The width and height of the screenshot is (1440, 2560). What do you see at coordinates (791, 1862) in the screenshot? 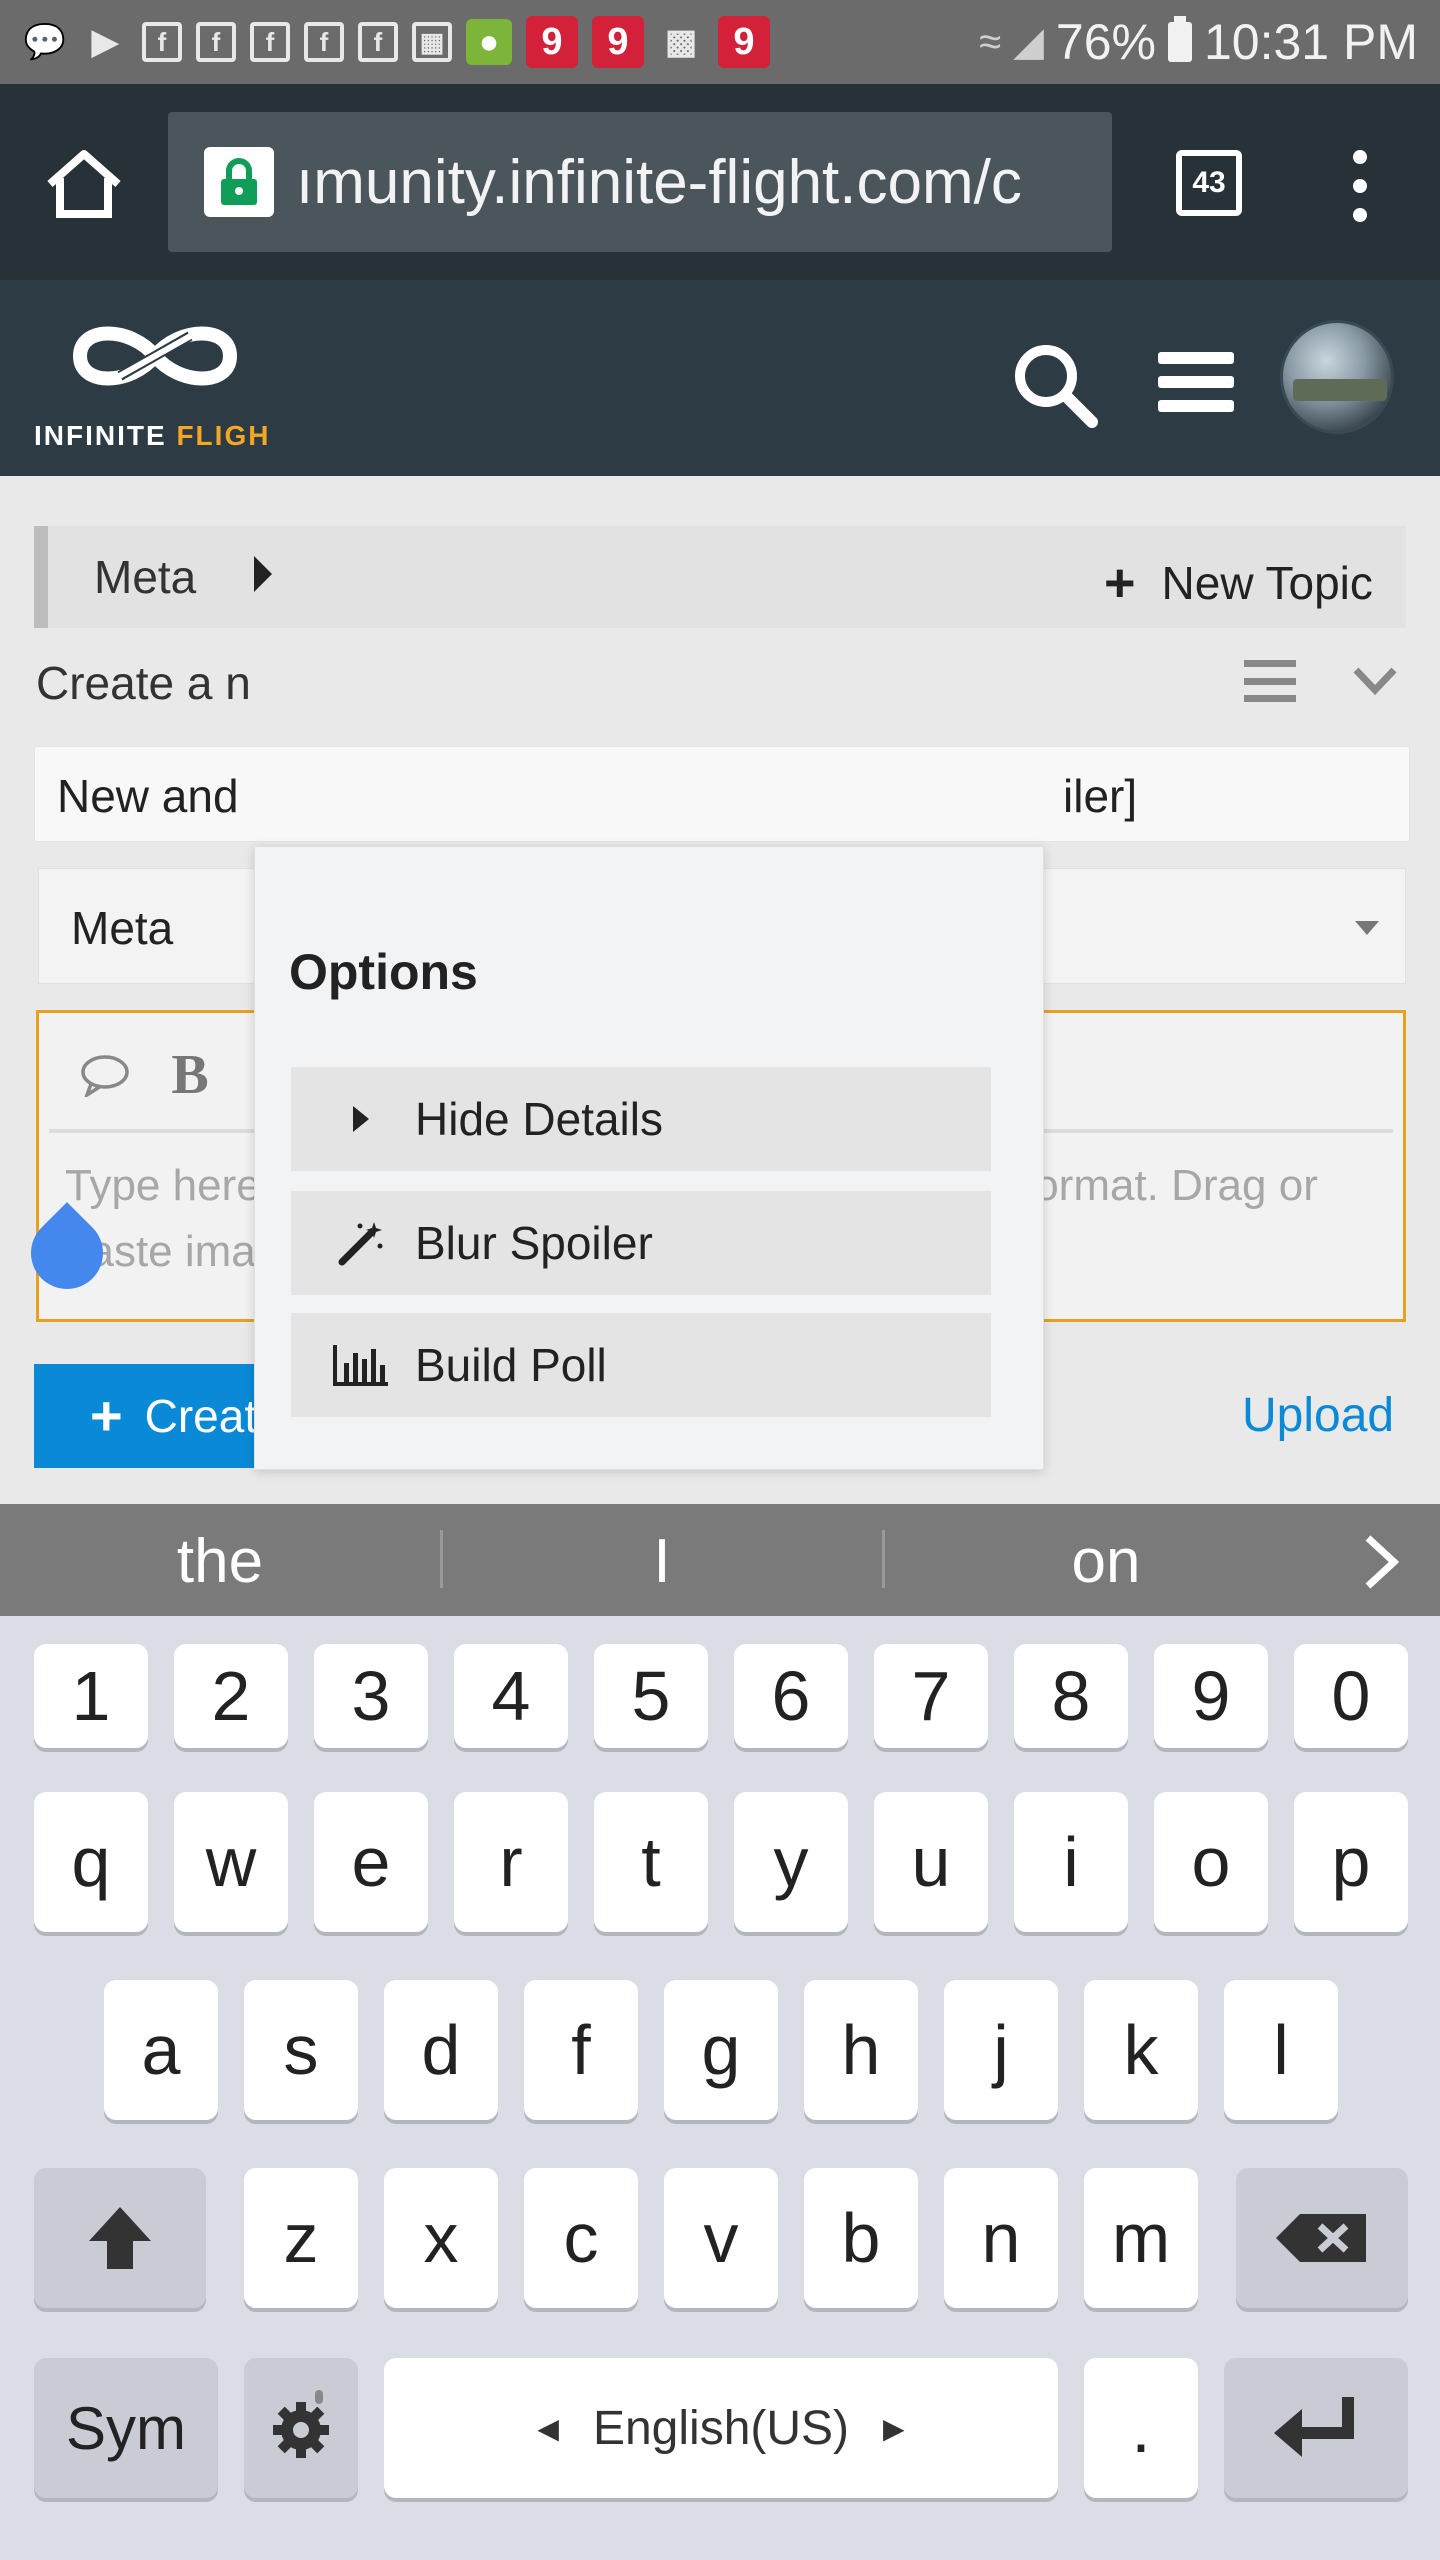
I see `key-y: y` at bounding box center [791, 1862].